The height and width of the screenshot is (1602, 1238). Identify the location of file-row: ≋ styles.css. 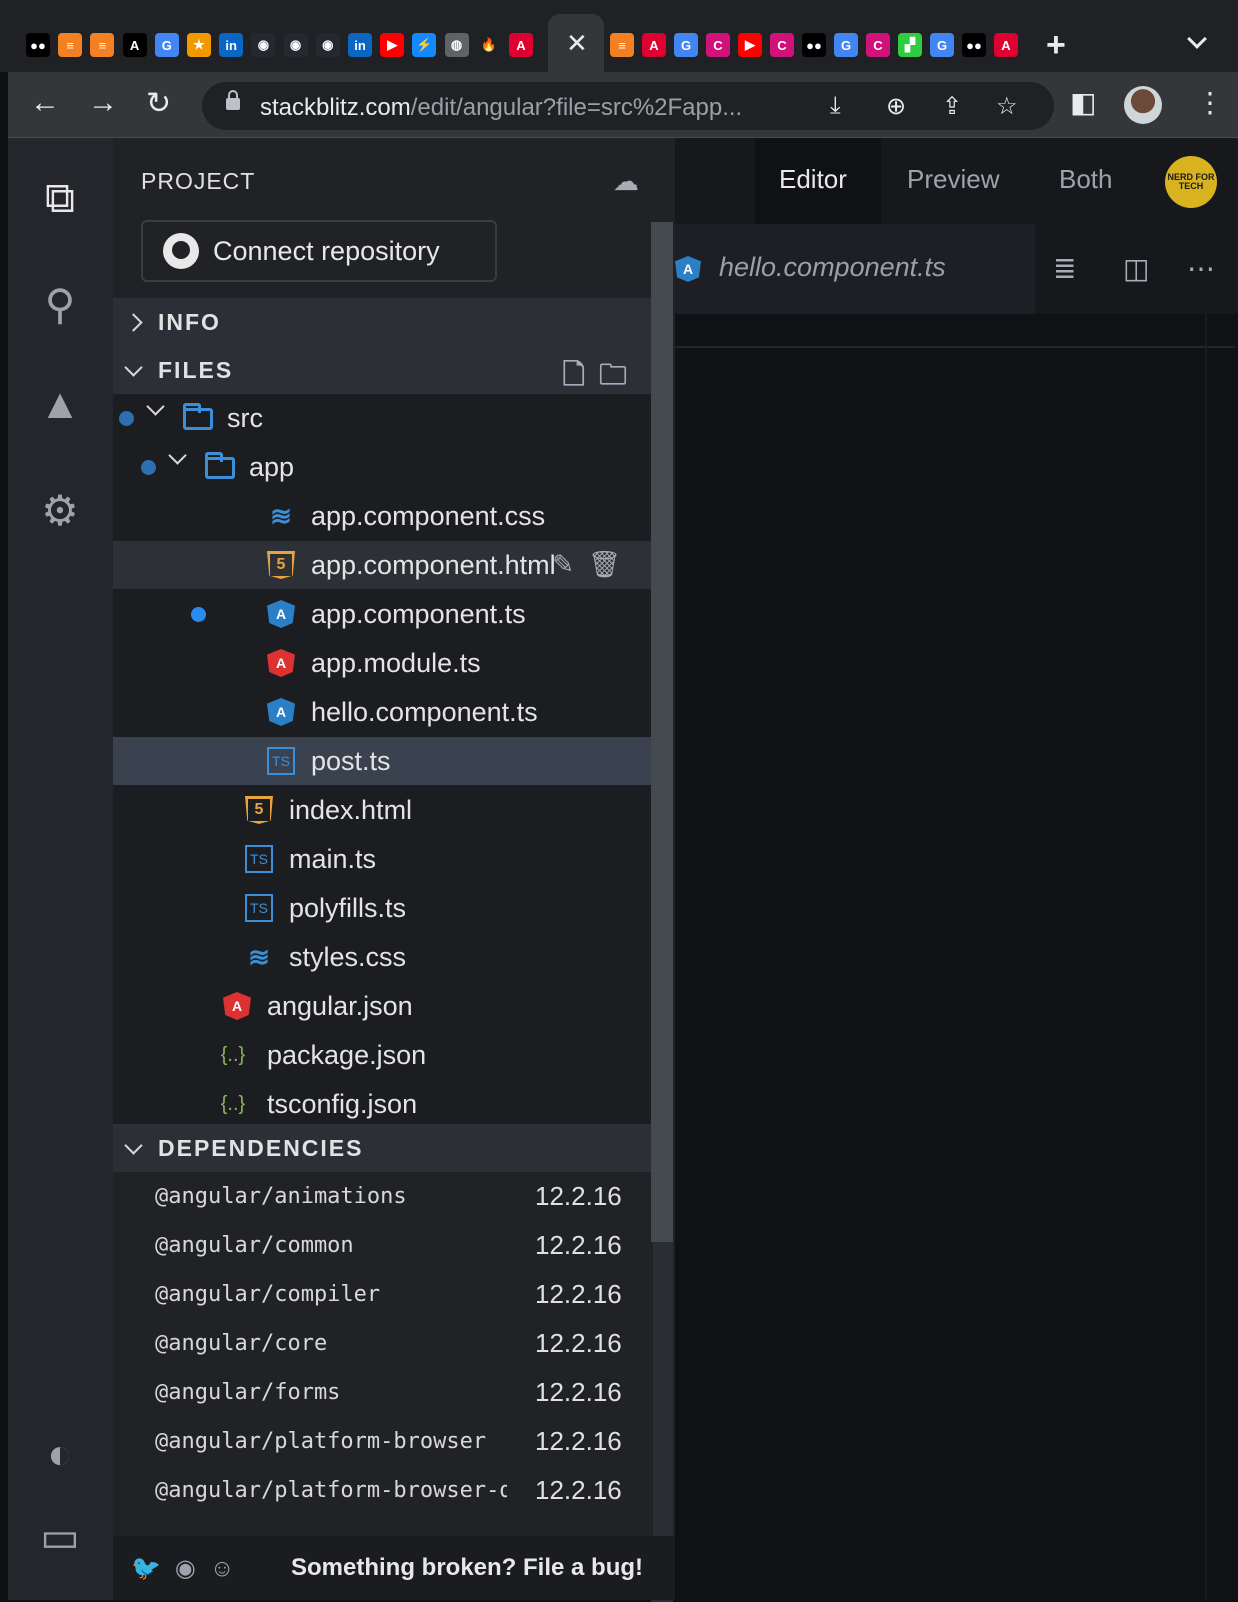
(383, 957).